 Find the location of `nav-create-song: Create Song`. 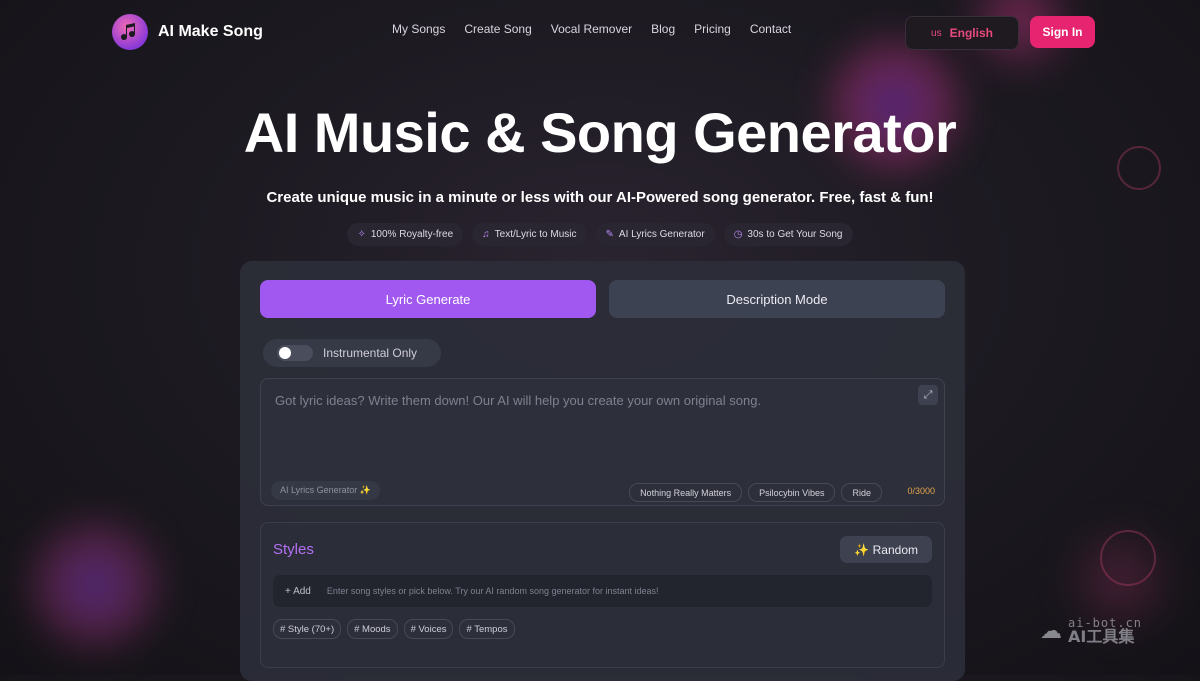

nav-create-song: Create Song is located at coordinates (497, 29).